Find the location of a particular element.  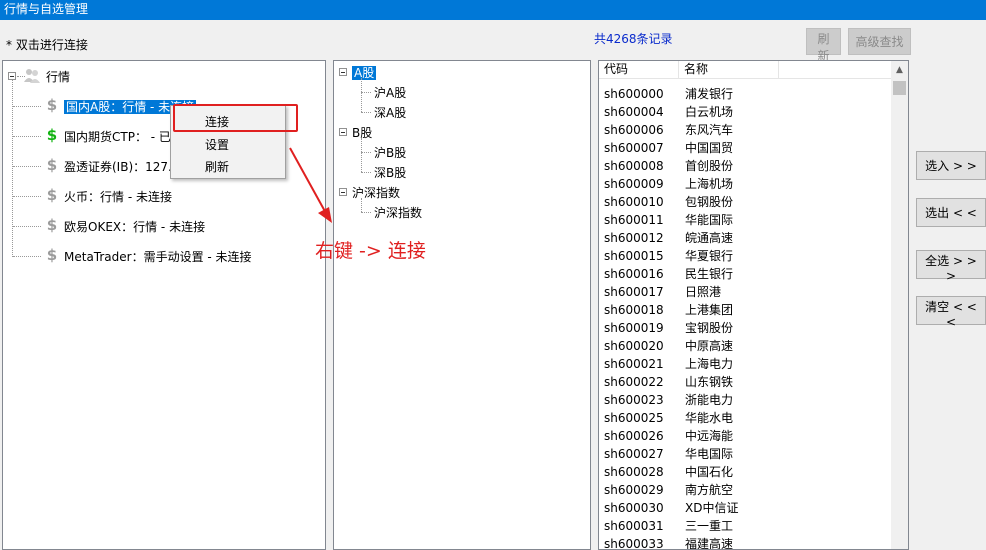

stock-name: 中国石化 is located at coordinates (709, 472).